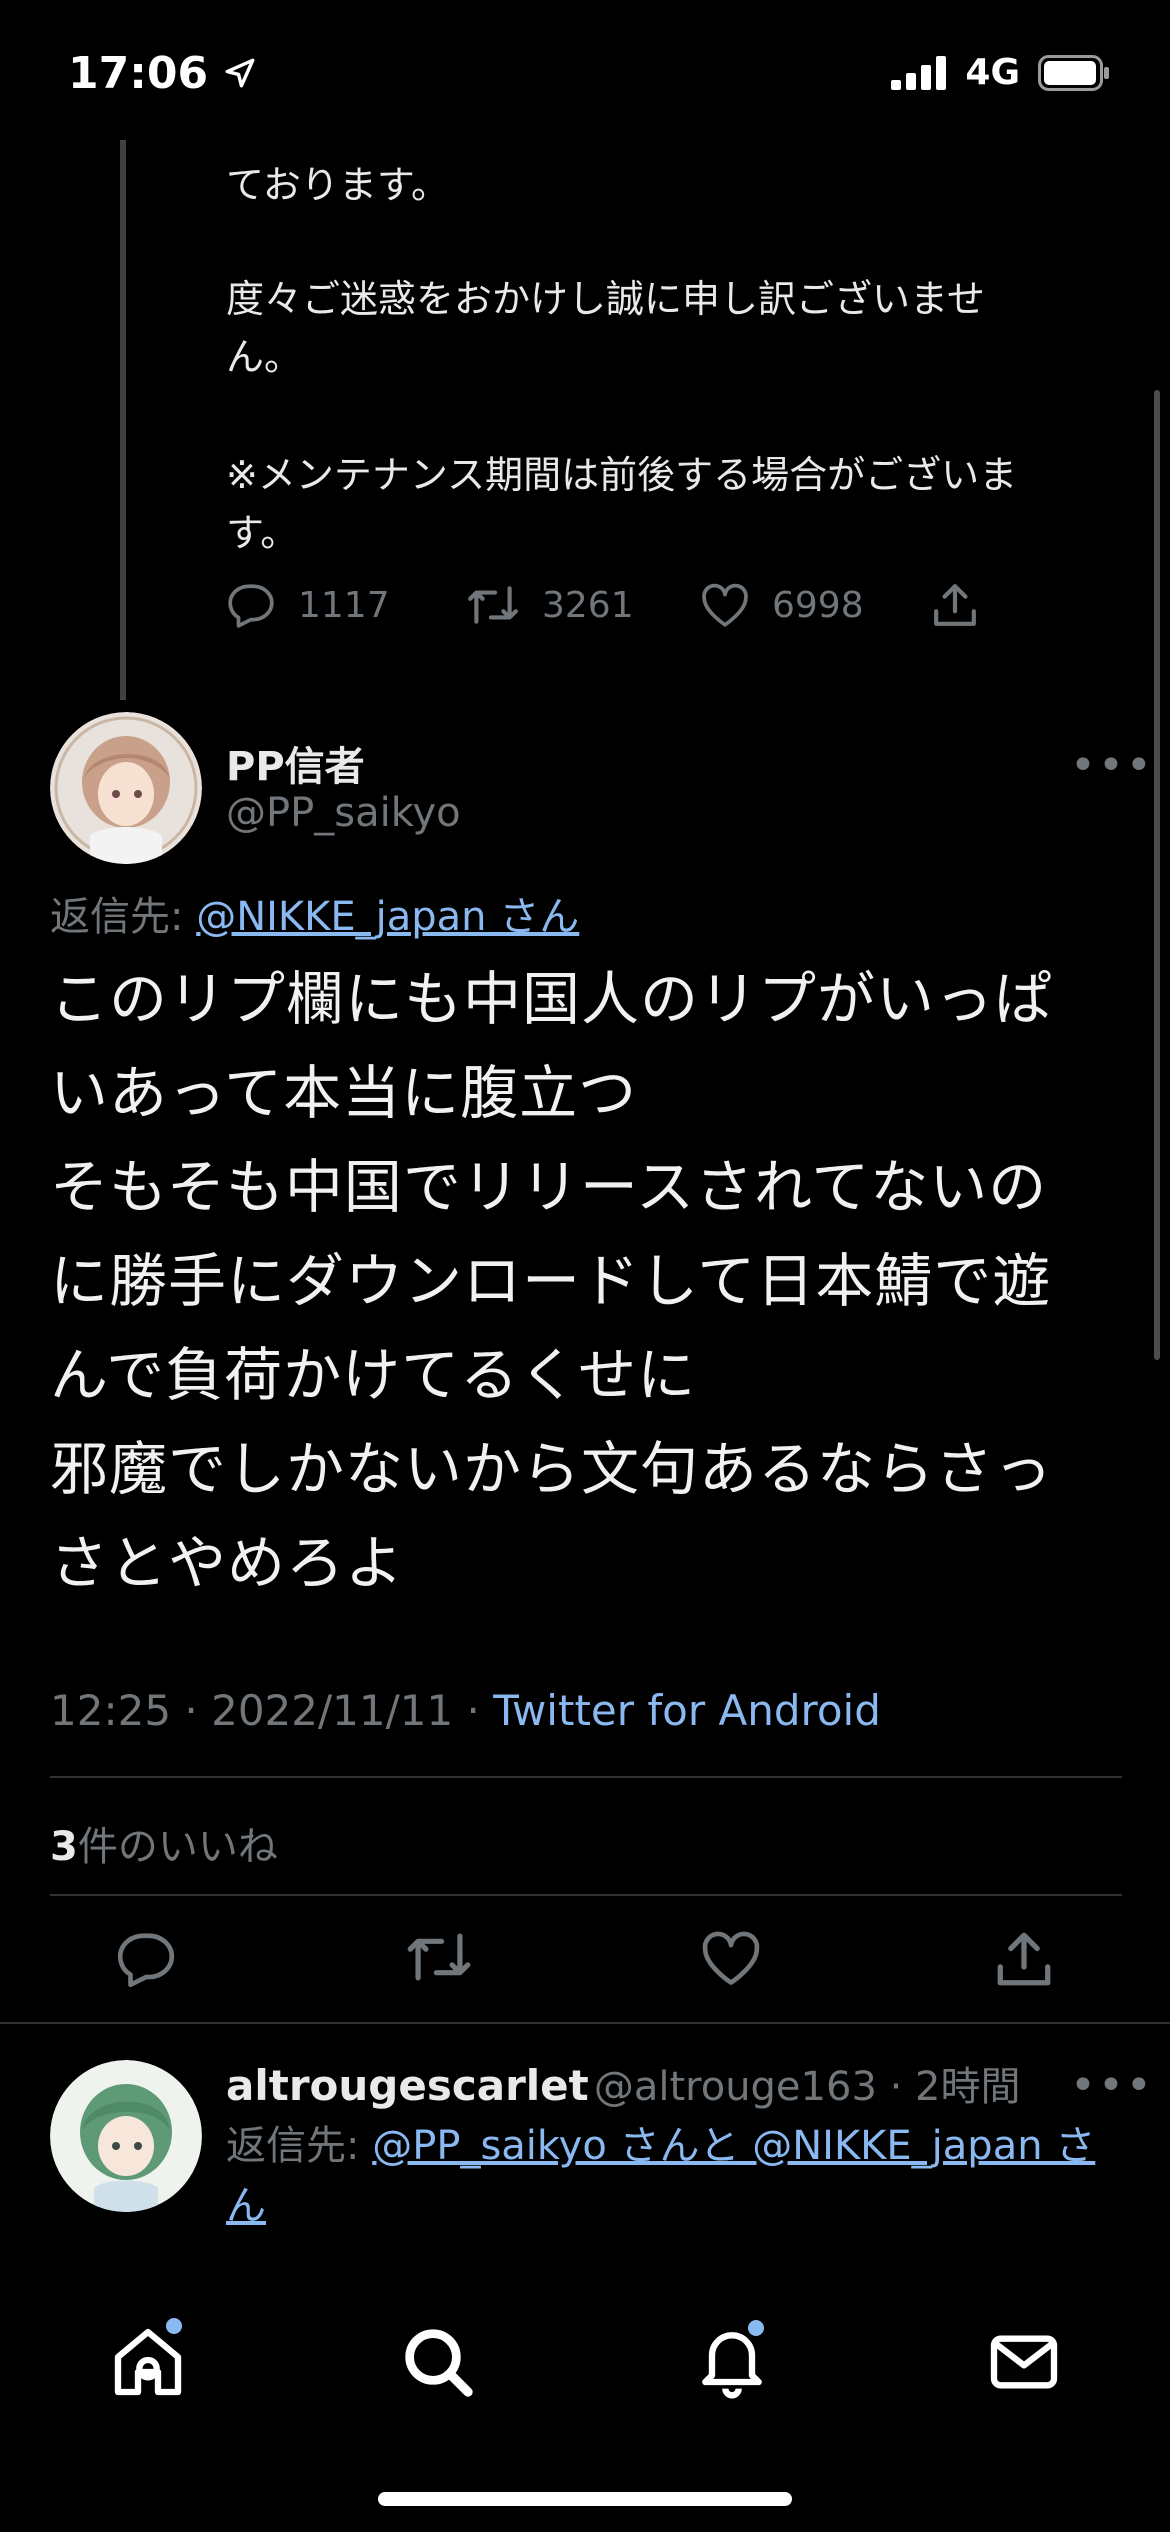  I want to click on reply-avatar, so click(126, 2136).